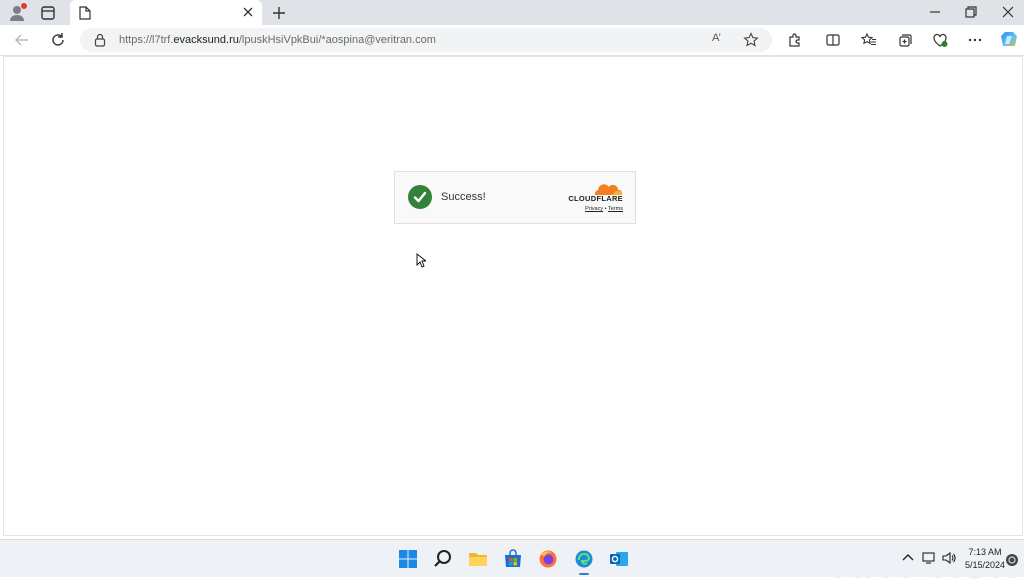  I want to click on show-hidden-icons-chevron-icon, so click(908, 558).